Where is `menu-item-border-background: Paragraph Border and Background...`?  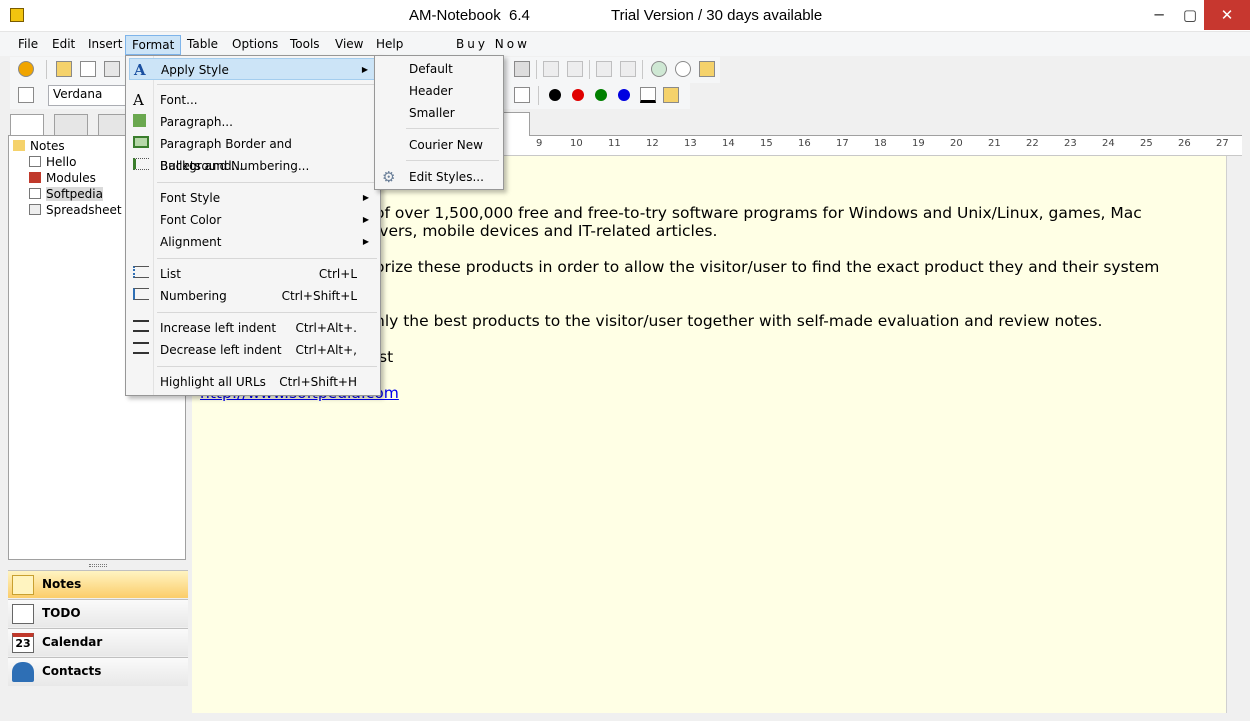
menu-item-border-background: Paragraph Border and Background... is located at coordinates (253, 153).